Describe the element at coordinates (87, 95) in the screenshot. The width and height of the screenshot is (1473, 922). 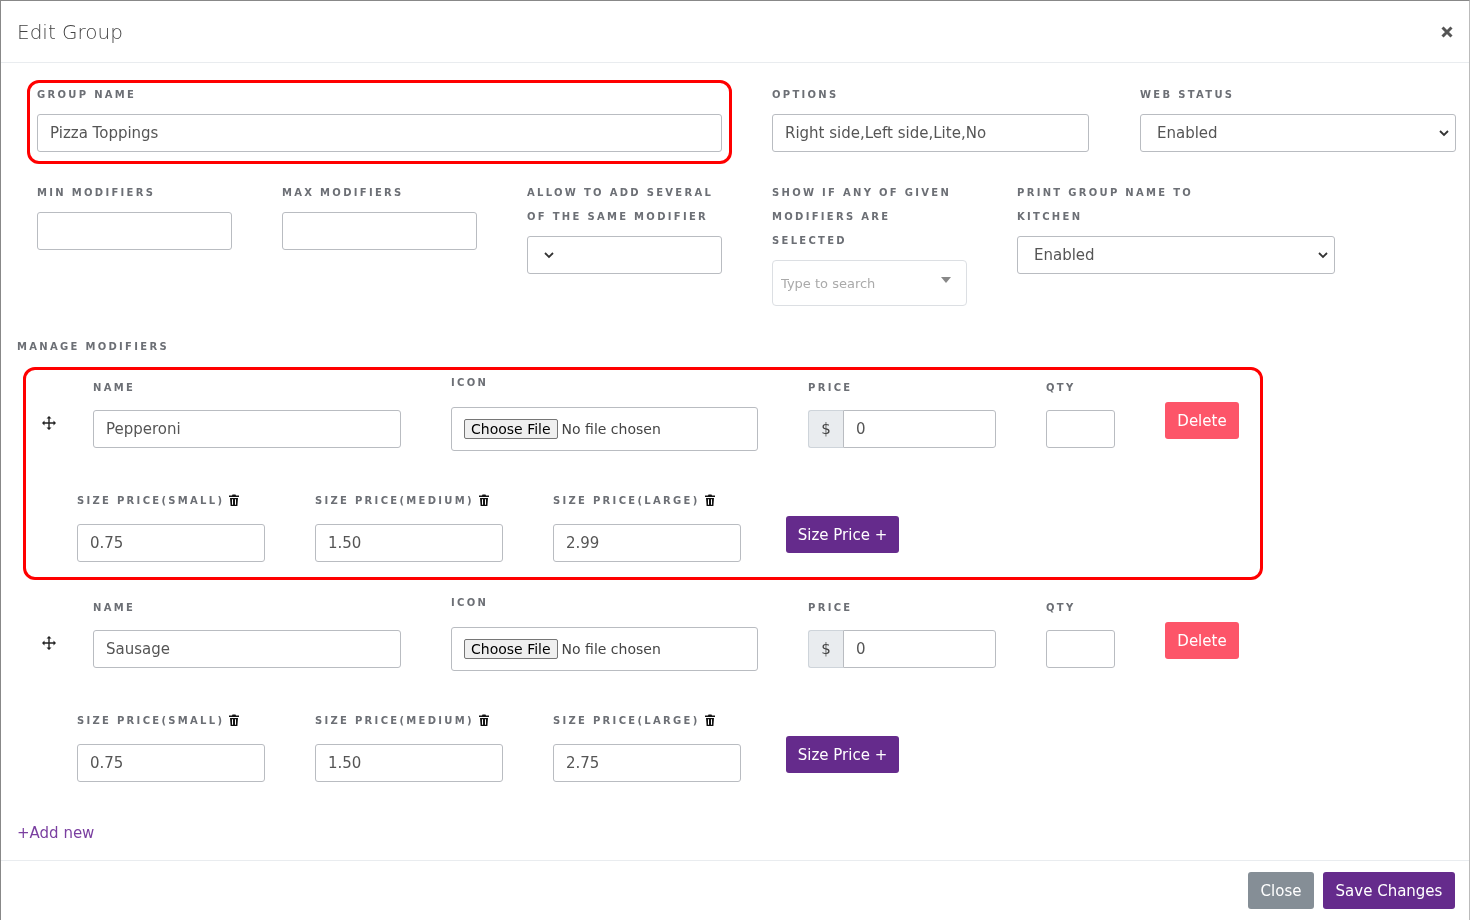
I see `field-label: GROUP NAME` at that location.